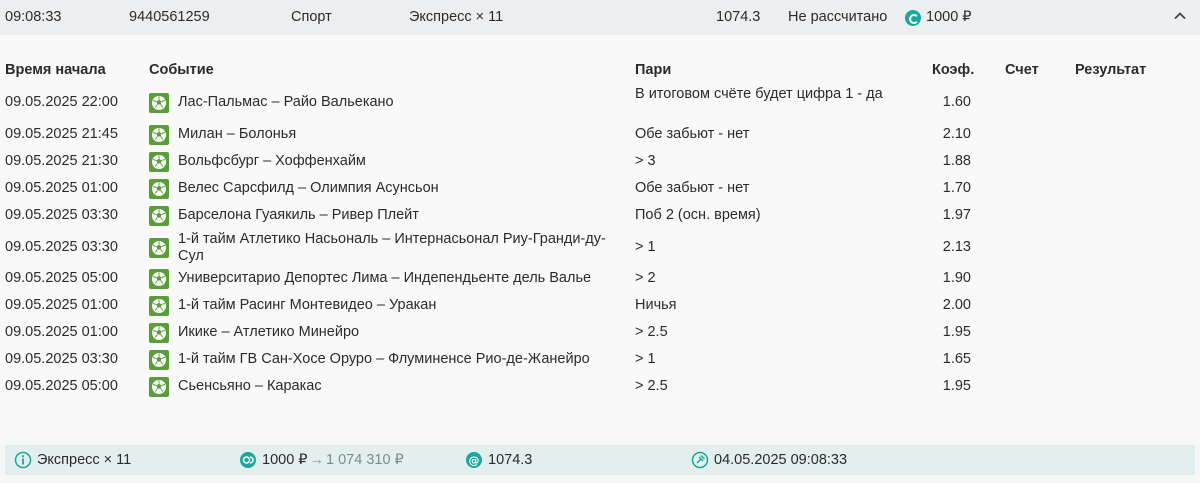  I want to click on row-coef: 2.10, so click(956, 134).